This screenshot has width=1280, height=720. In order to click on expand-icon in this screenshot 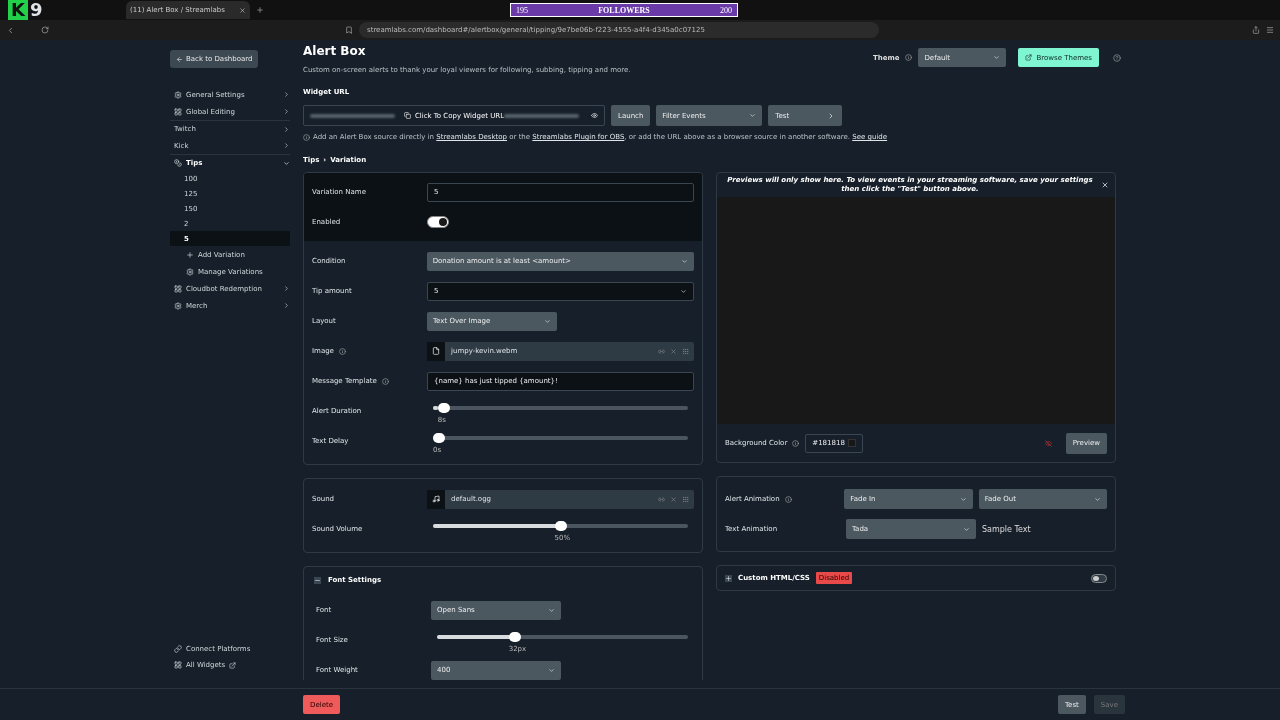, I will do `click(728, 578)`.